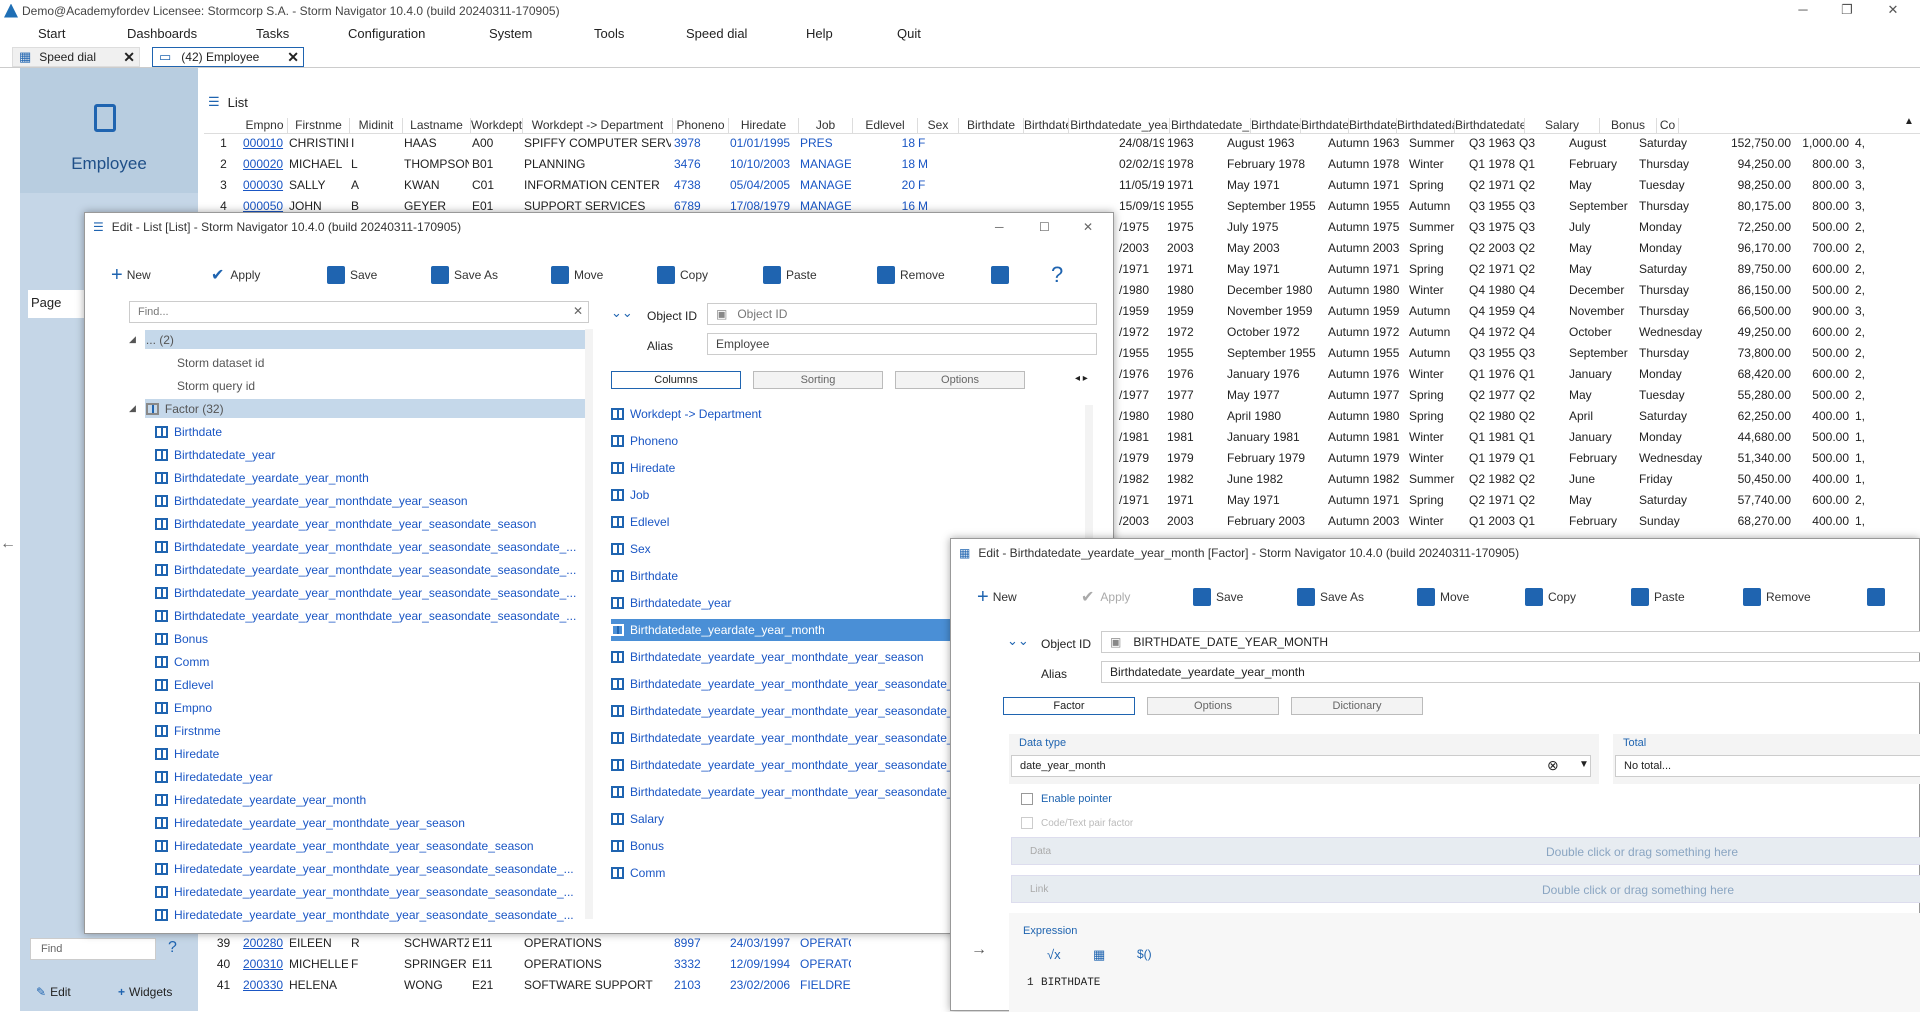 Image resolution: width=1920 pixels, height=1012 pixels. I want to click on data-drop-zone: Data Double click or drag something here, so click(1465, 851).